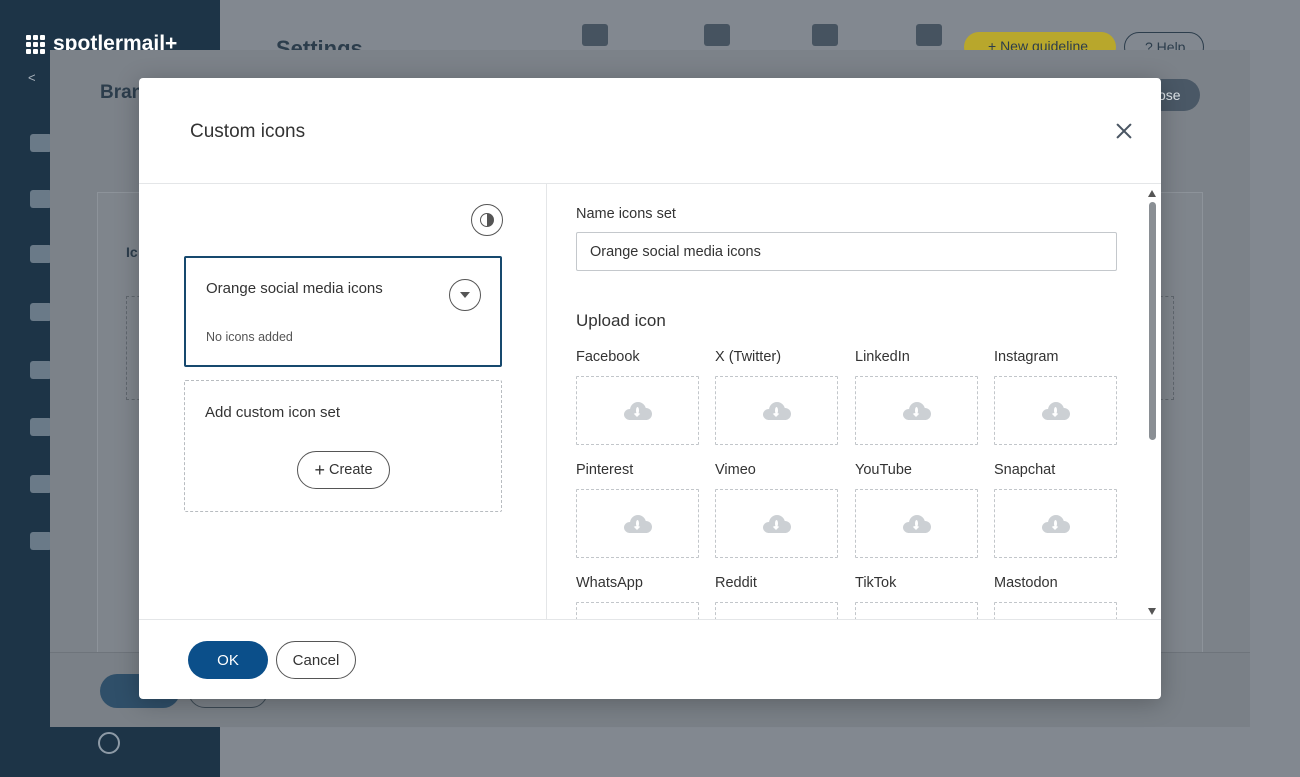 The image size is (1300, 777). Describe the element at coordinates (41, 199) in the screenshot. I see `tag-icon` at that location.